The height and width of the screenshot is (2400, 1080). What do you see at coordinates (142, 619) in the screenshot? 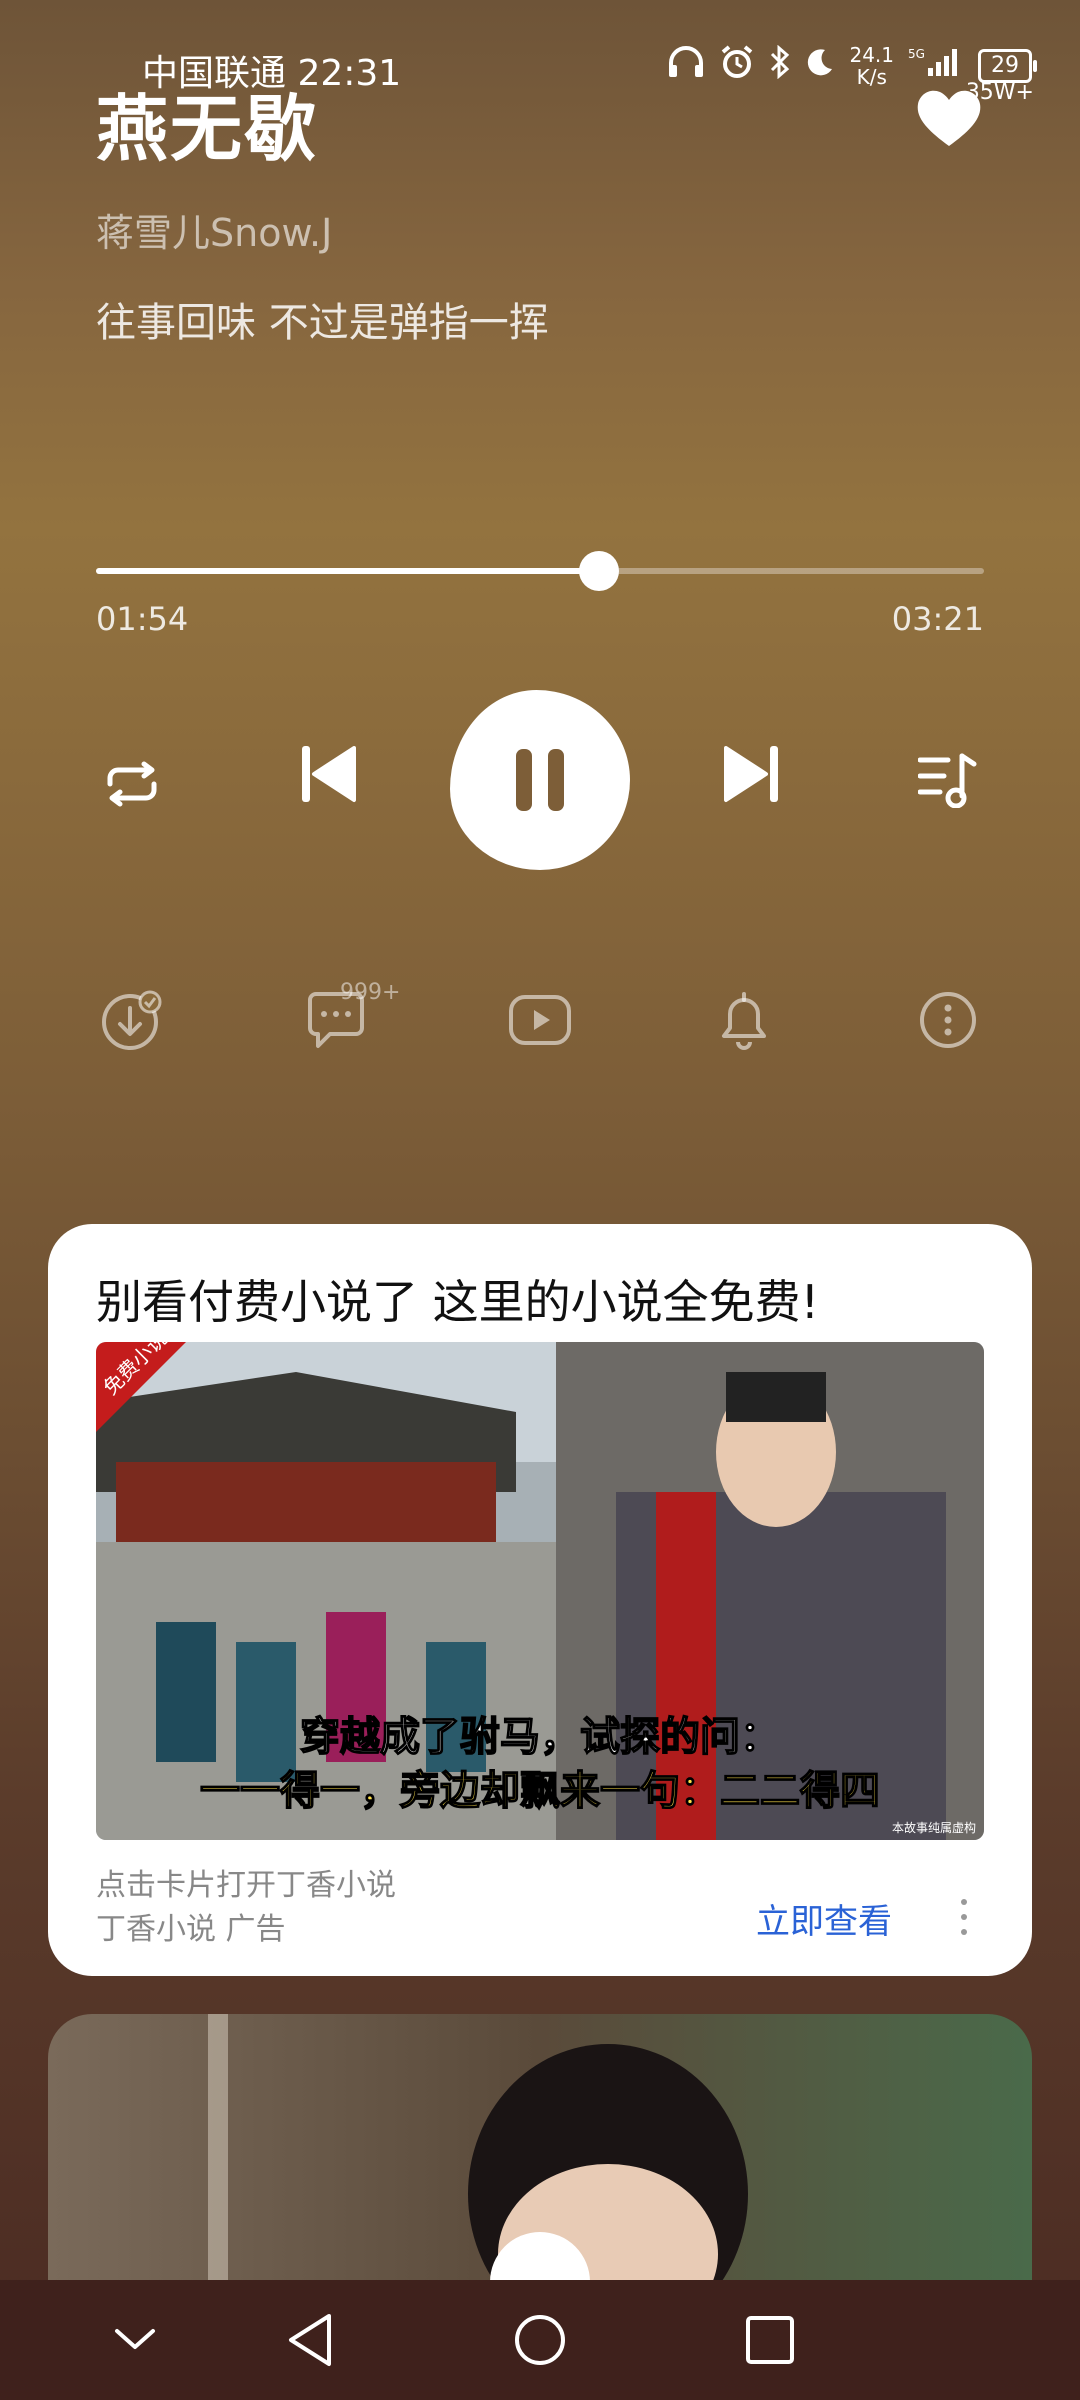
I see `current-time: 01:54` at bounding box center [142, 619].